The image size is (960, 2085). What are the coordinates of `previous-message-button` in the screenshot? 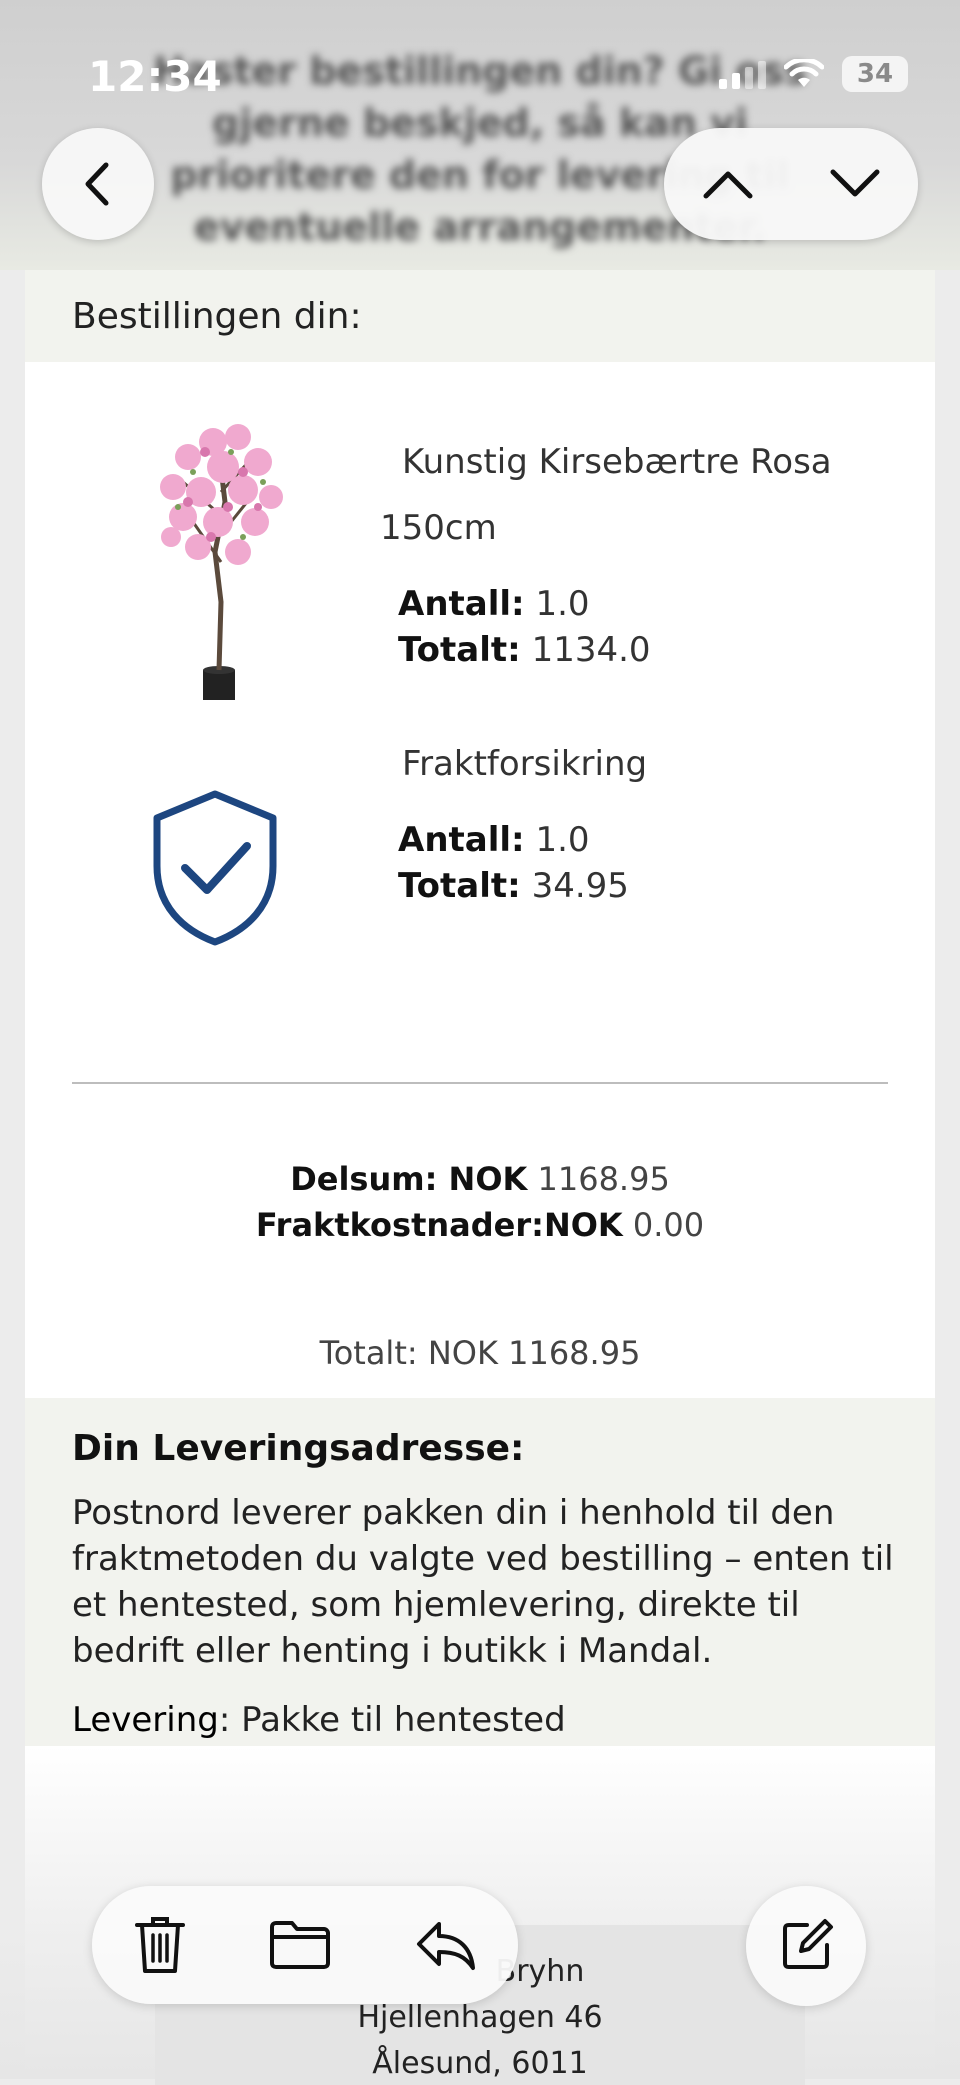 It's located at (728, 184).